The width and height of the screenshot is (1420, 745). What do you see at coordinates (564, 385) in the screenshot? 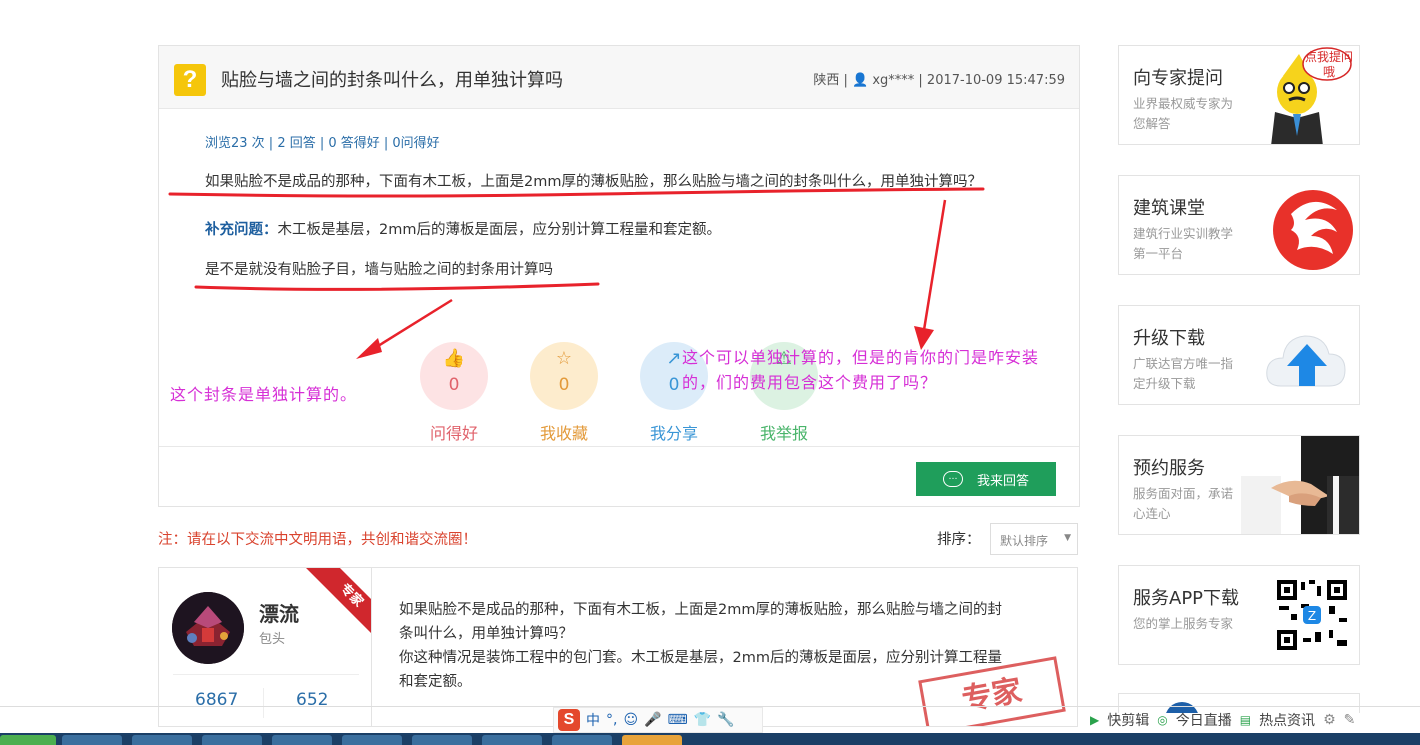
I see `favorite-count: 0` at bounding box center [564, 385].